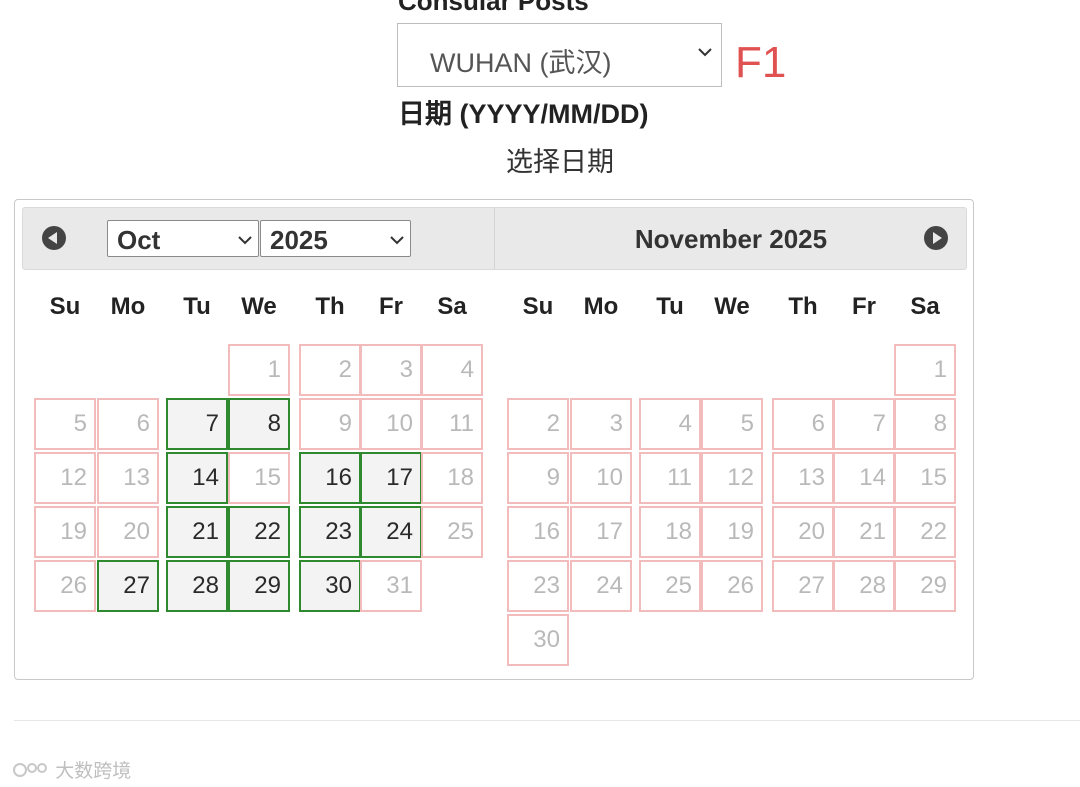 The height and width of the screenshot is (787, 1080). Describe the element at coordinates (93, 771) in the screenshot. I see `watermark-text: 大数跨境` at that location.